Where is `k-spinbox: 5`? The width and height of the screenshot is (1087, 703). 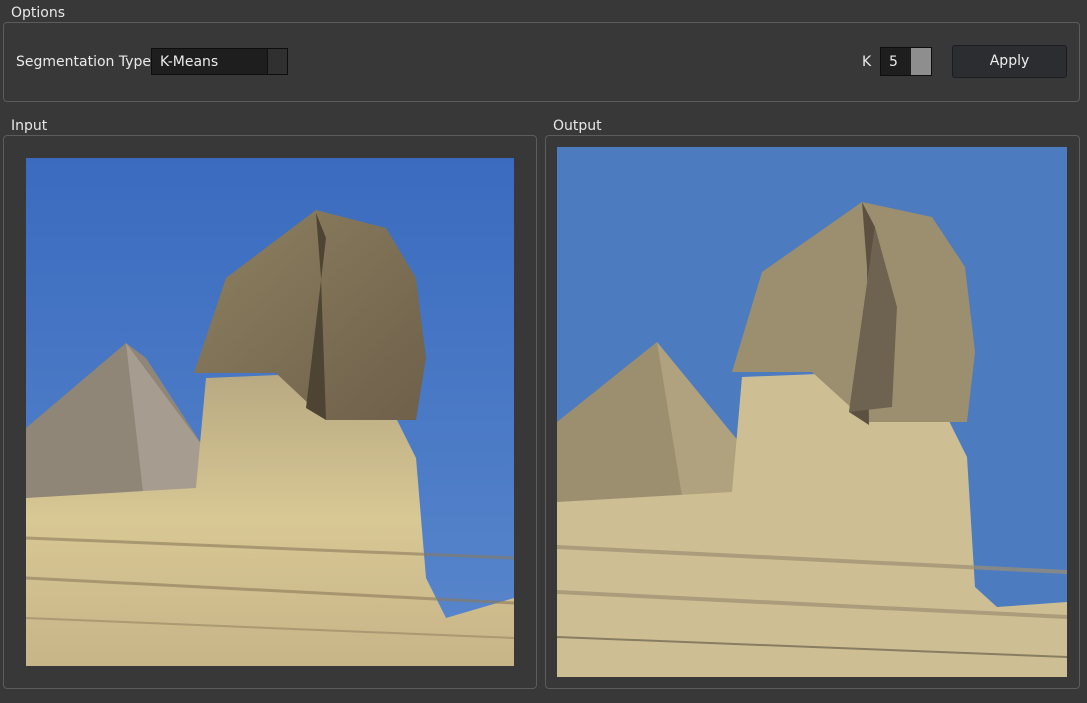
k-spinbox: 5 is located at coordinates (906, 61).